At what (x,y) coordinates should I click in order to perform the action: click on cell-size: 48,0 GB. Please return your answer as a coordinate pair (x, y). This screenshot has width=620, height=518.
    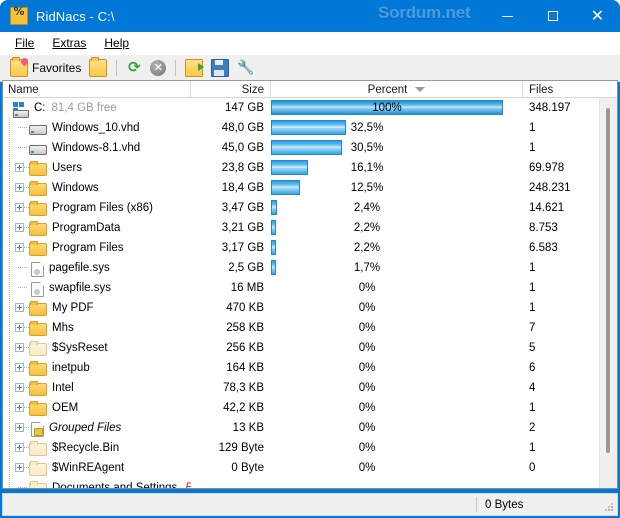
    Looking at the image, I should click on (242, 128).